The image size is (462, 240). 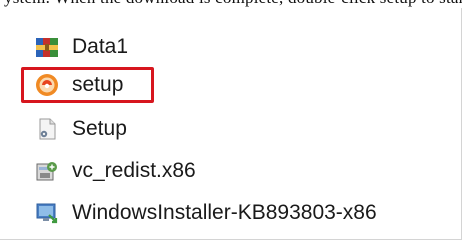 I want to click on file-label: setup, so click(x=98, y=84).